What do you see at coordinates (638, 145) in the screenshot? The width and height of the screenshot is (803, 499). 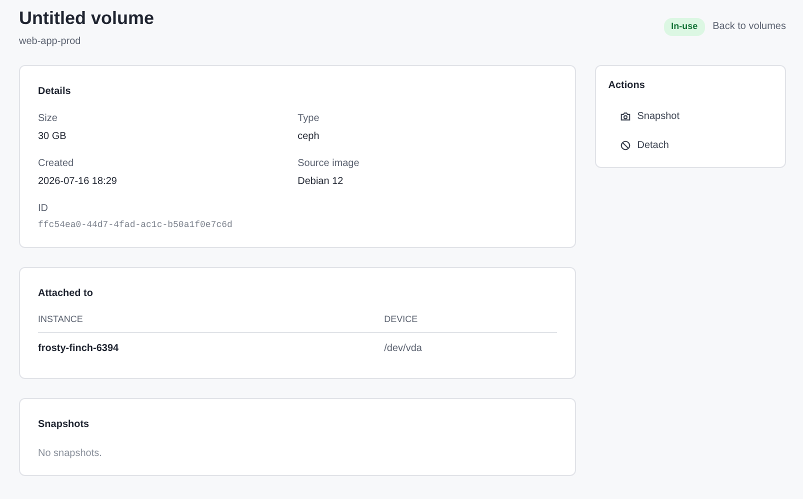 I see `action-button: Detach` at bounding box center [638, 145].